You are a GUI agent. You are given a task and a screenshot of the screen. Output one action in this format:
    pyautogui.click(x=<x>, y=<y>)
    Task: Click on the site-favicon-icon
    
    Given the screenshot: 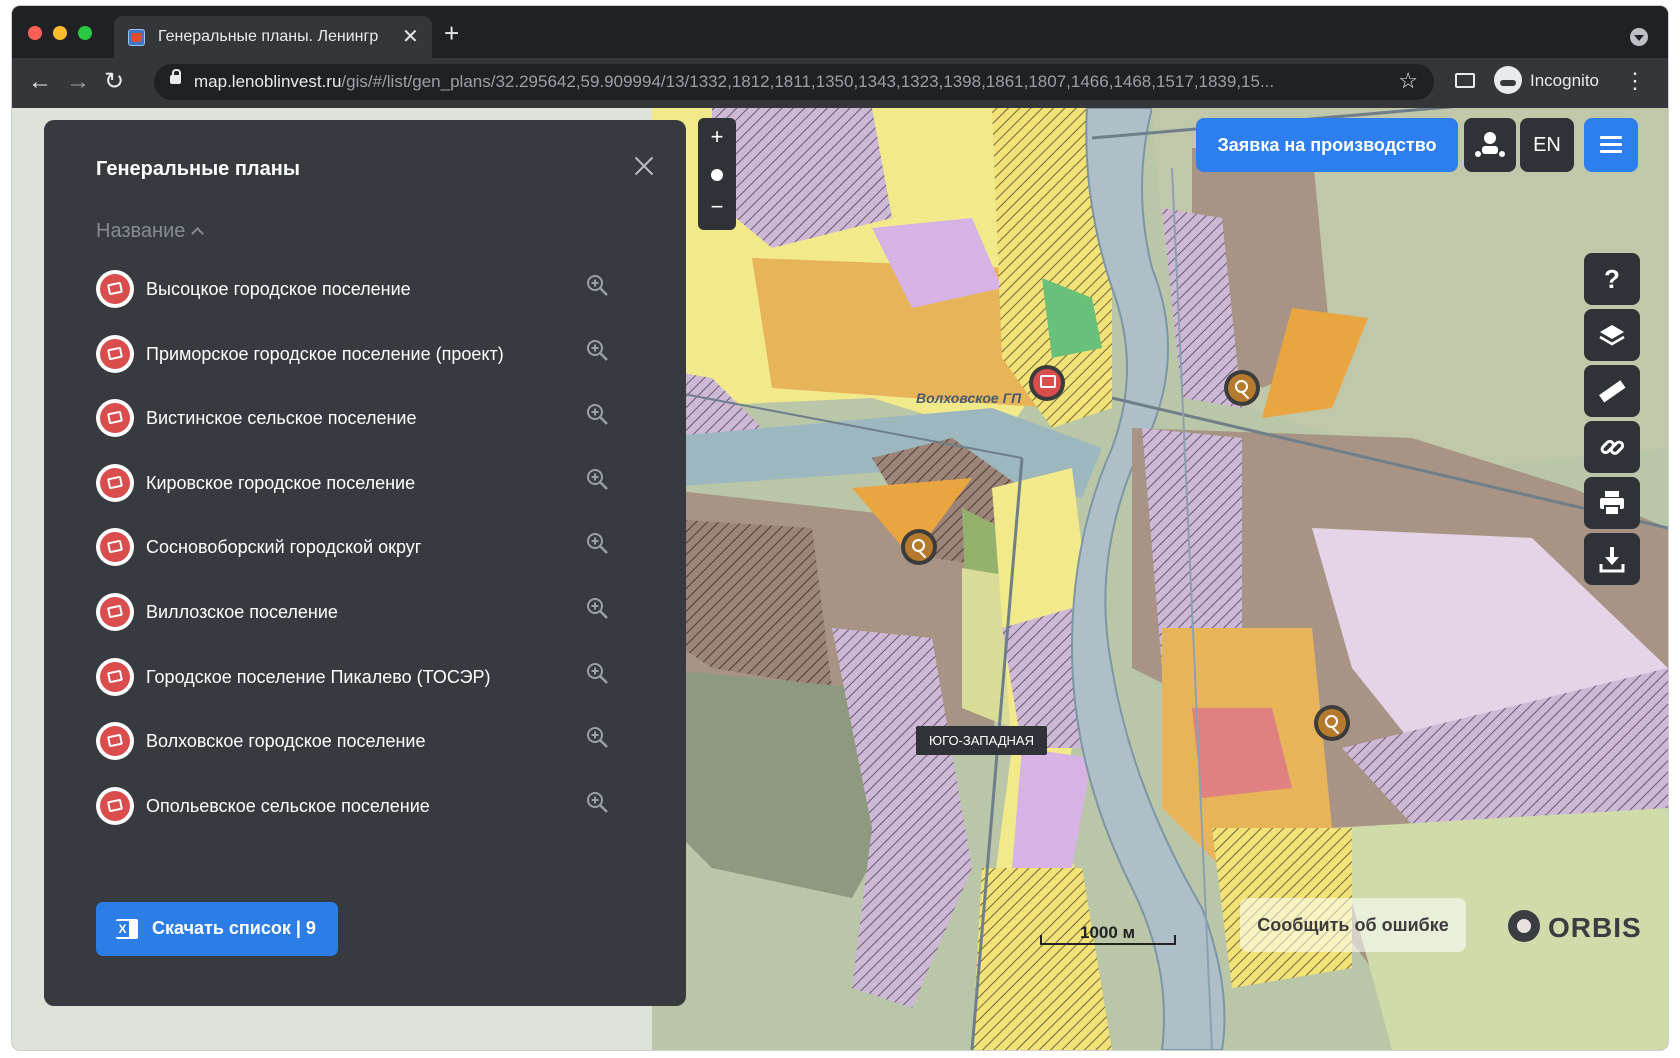 What is the action you would take?
    pyautogui.click(x=136, y=37)
    